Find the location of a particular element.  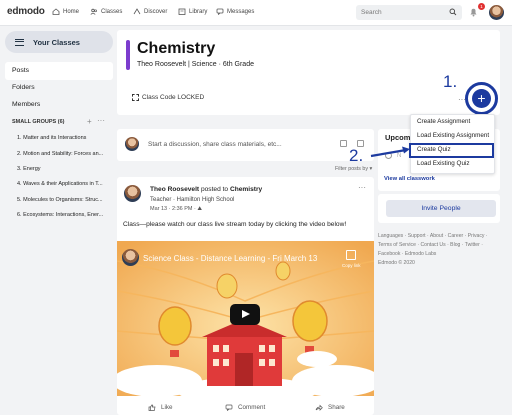

menu-icon is located at coordinates (19, 42).